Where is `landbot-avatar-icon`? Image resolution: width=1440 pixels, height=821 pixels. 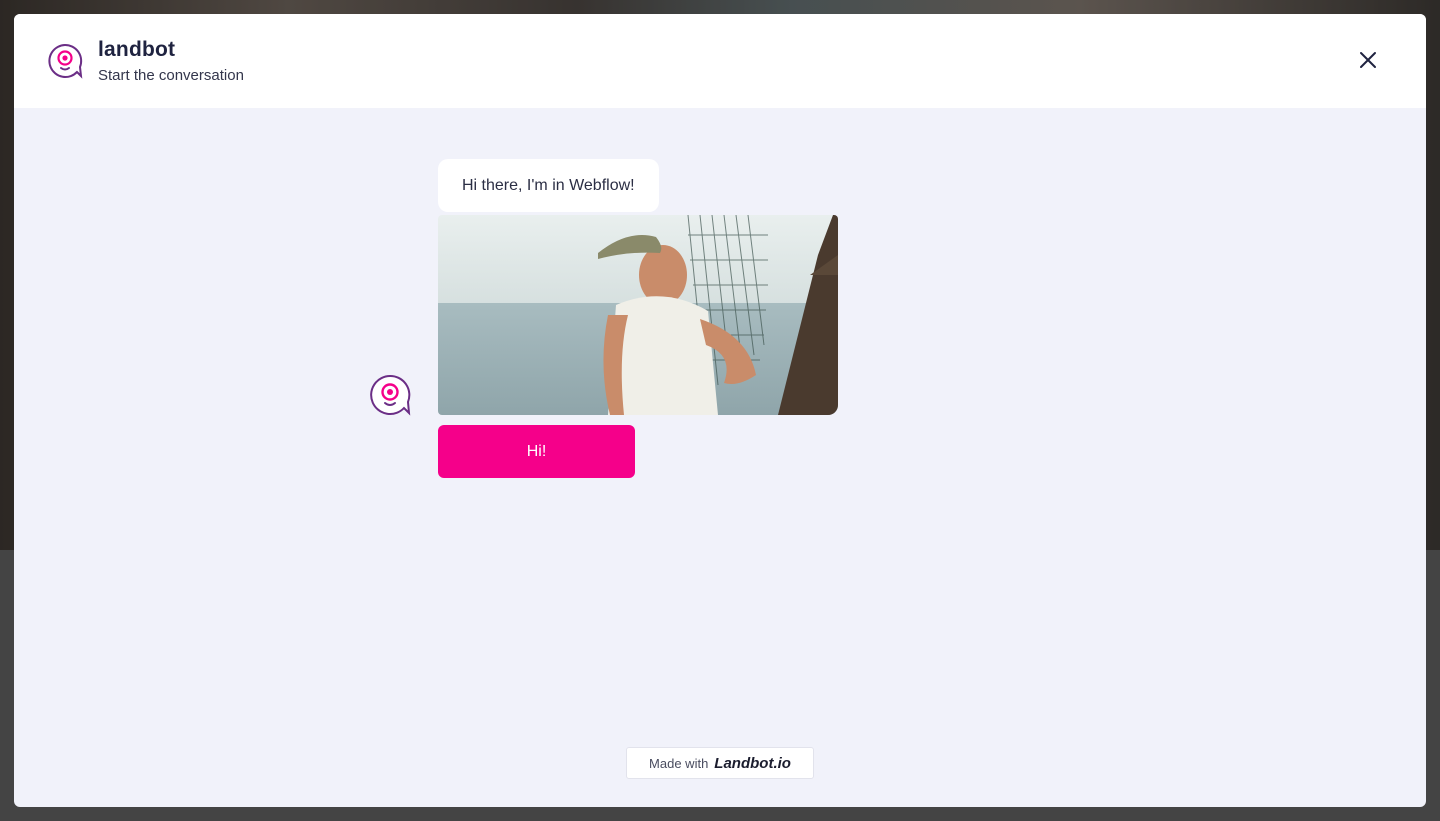 landbot-avatar-icon is located at coordinates (390, 395).